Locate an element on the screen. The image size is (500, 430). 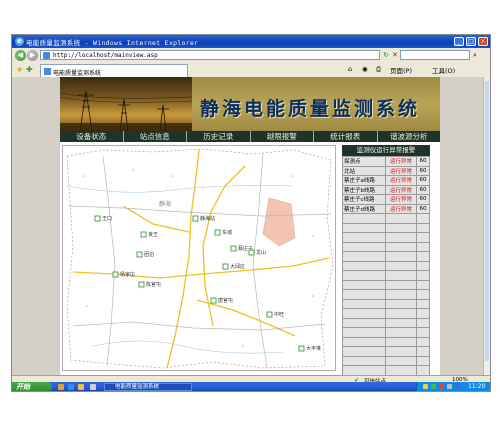
back-button: ◀ is located at coordinates (20, 55).